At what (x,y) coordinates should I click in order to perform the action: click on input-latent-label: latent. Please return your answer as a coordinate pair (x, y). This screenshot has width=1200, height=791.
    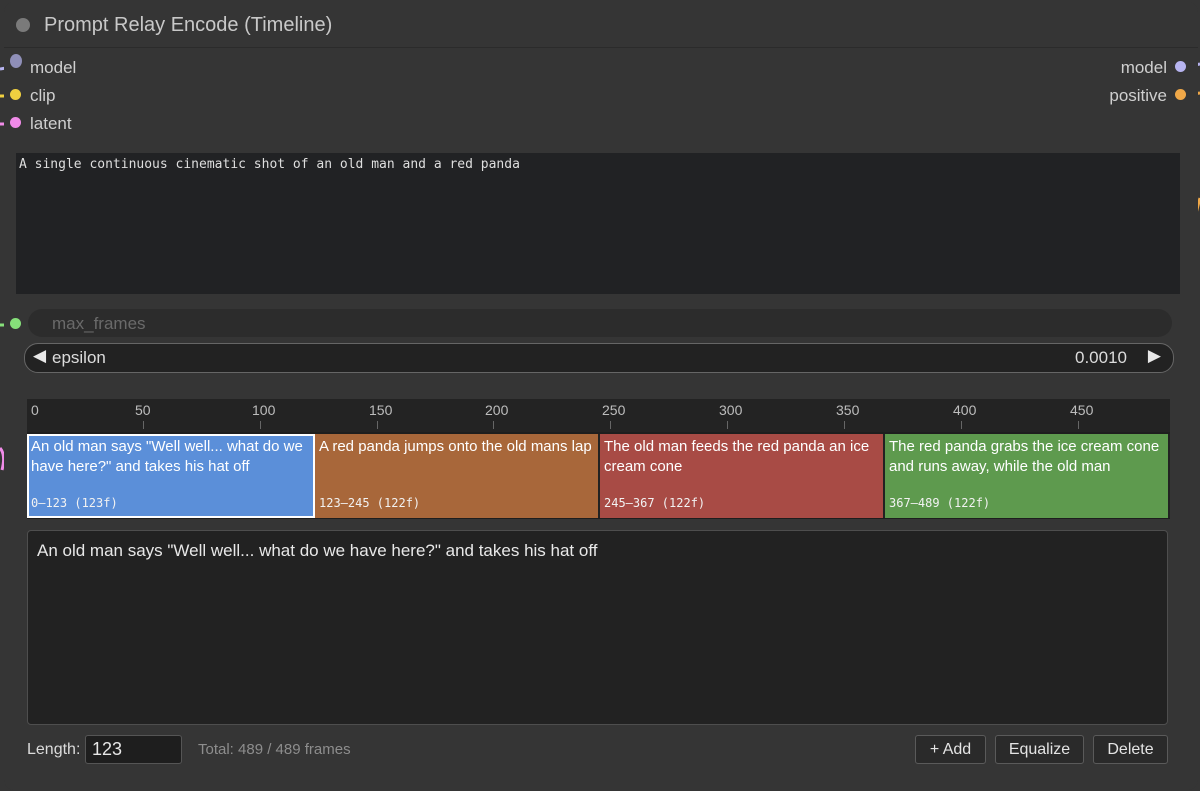
    Looking at the image, I should click on (51, 123).